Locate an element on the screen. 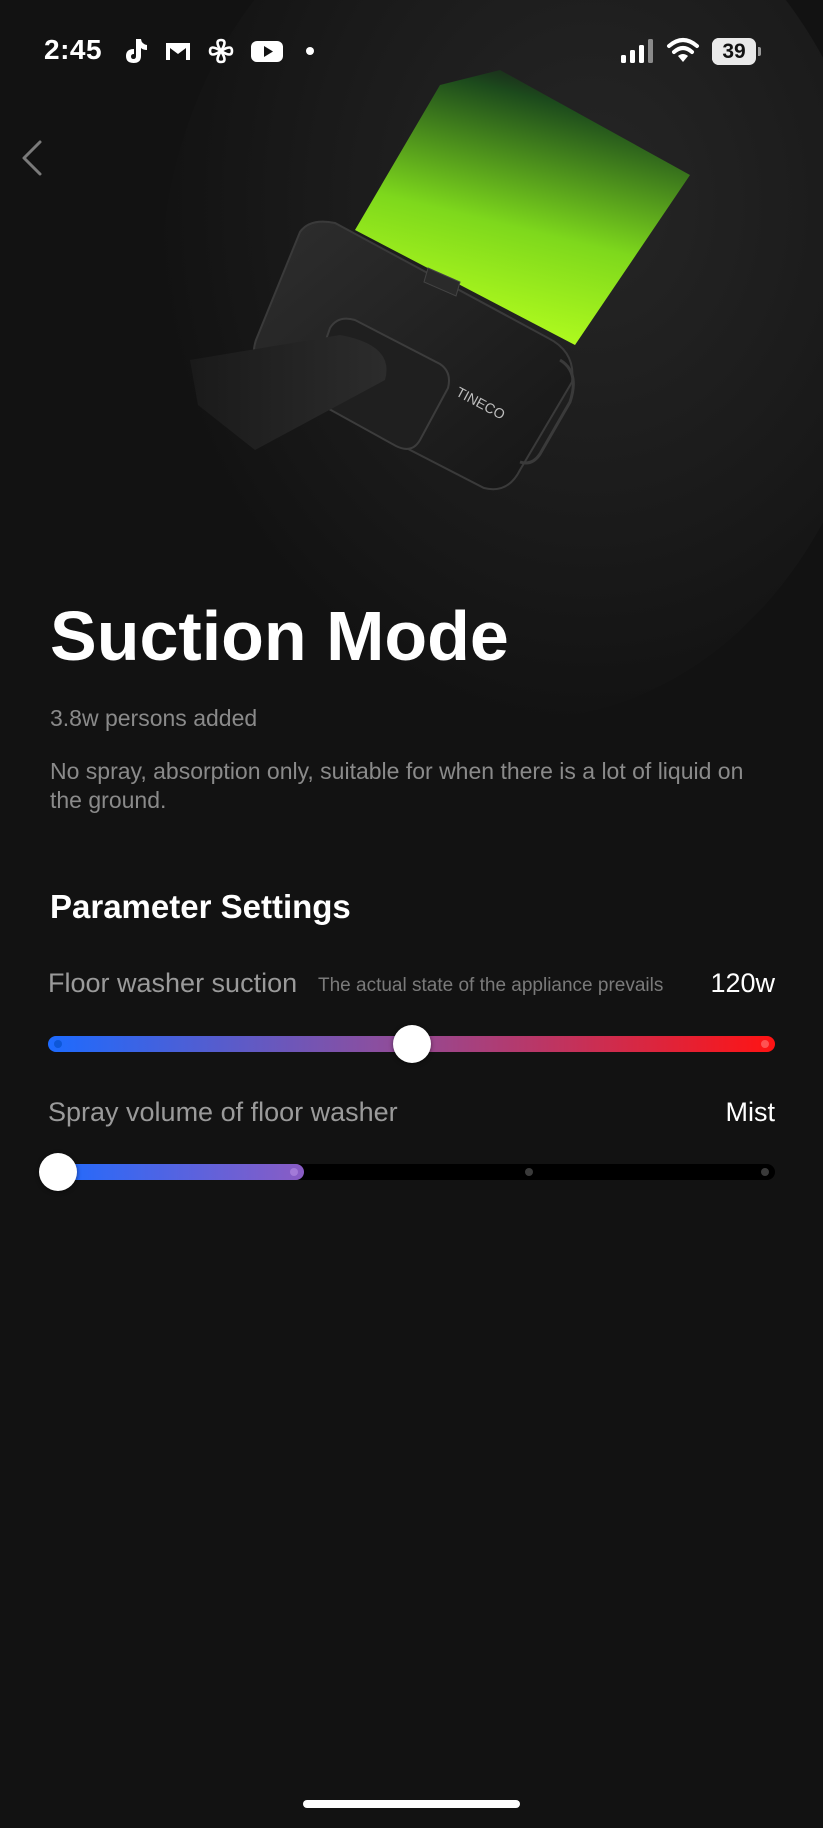  pinwheel-icon is located at coordinates (221, 51).